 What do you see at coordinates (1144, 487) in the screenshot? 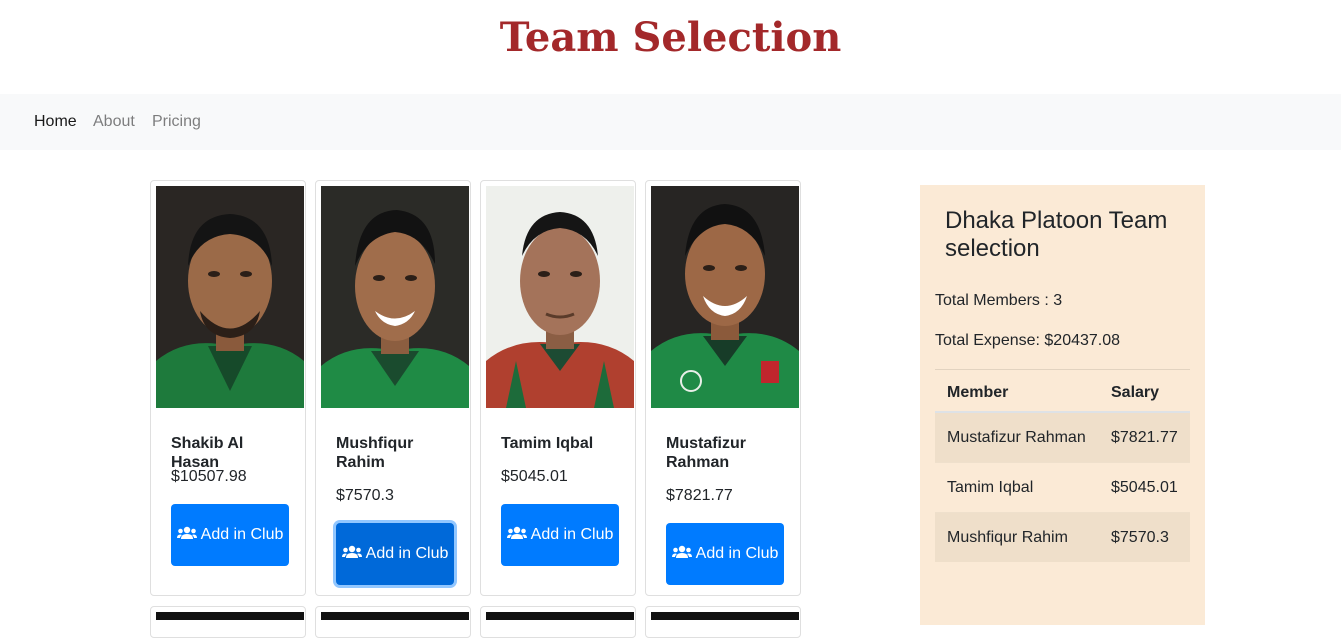
I see `member-salary-cell: $5045.01` at bounding box center [1144, 487].